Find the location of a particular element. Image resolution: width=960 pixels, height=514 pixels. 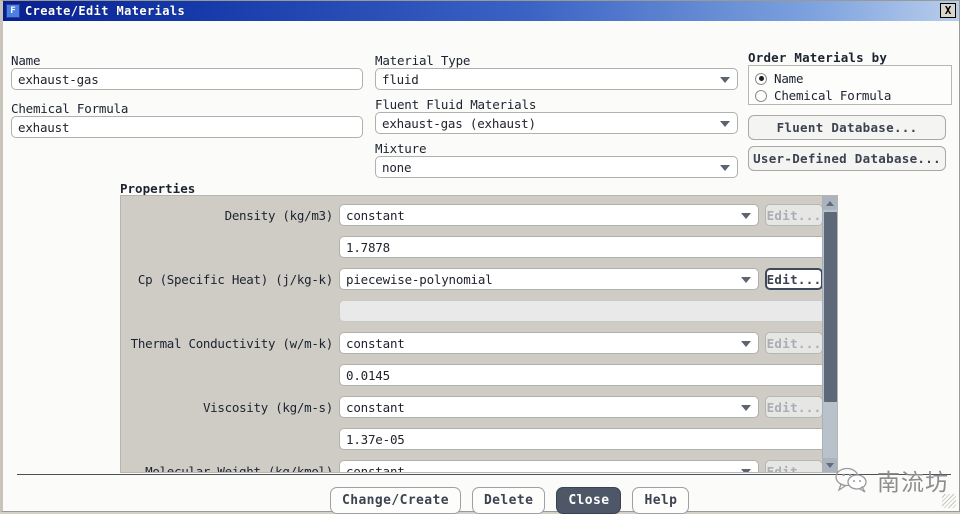

mixture-value: none is located at coordinates (397, 167).